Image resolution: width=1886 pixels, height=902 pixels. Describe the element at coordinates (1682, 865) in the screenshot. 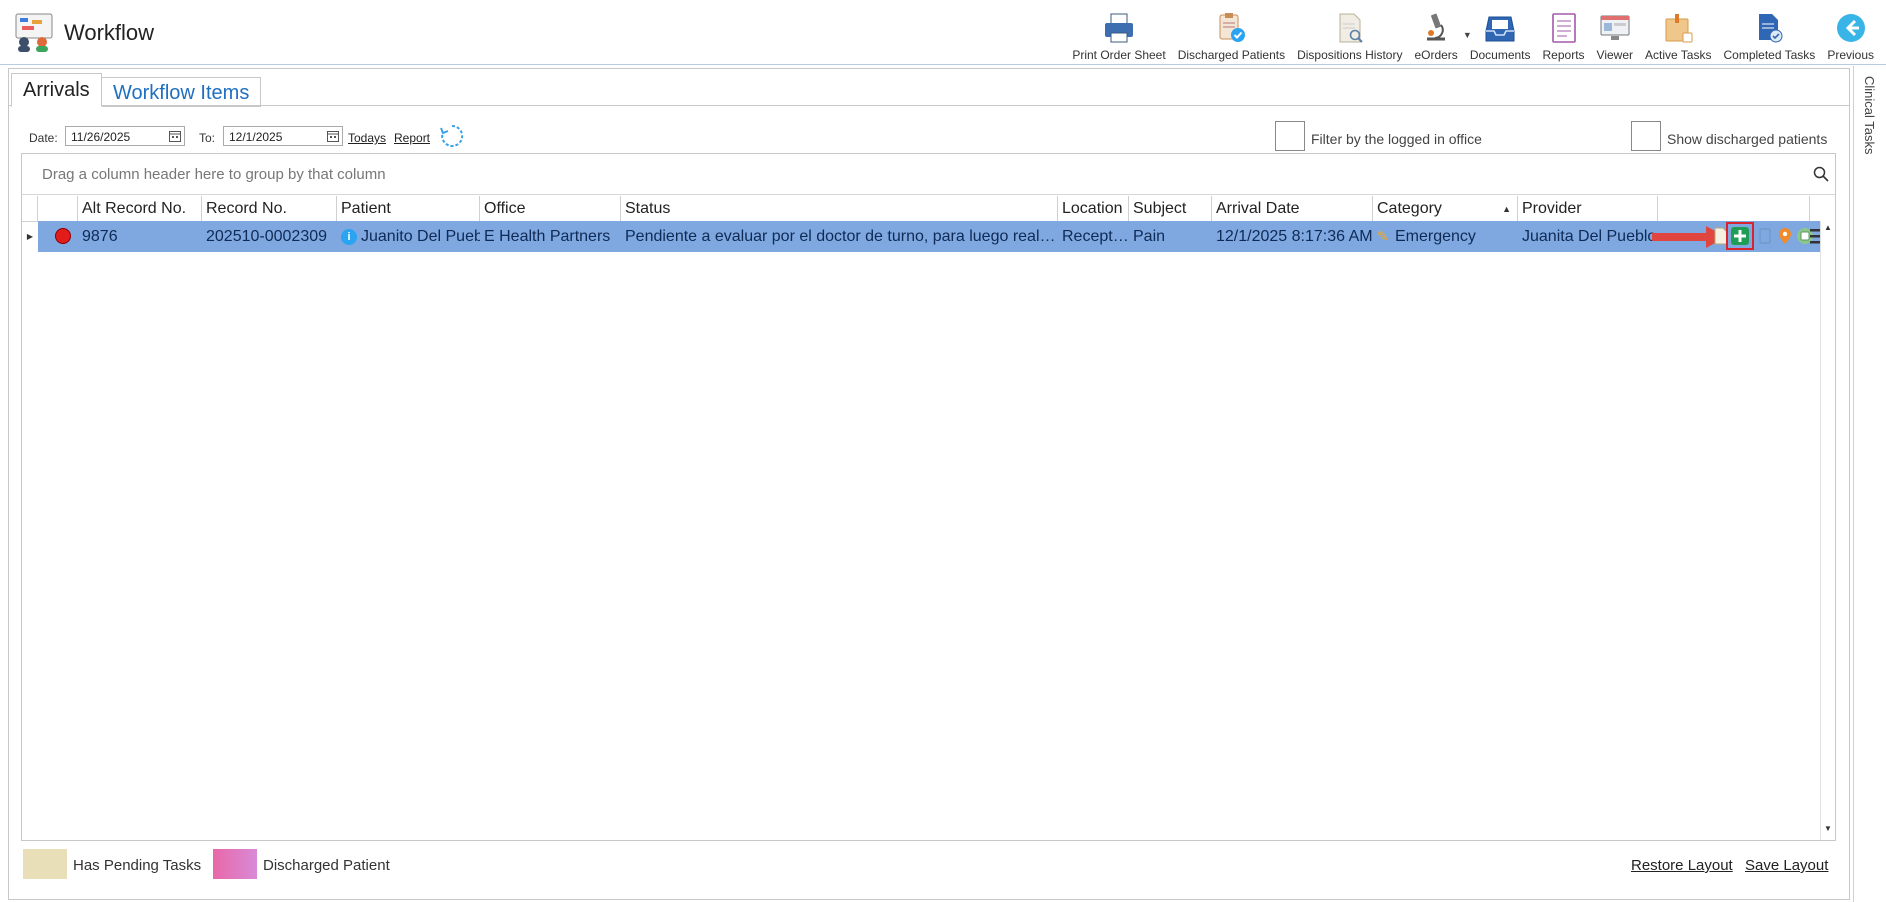

I see `restore-layout-link: Restore Layout` at that location.